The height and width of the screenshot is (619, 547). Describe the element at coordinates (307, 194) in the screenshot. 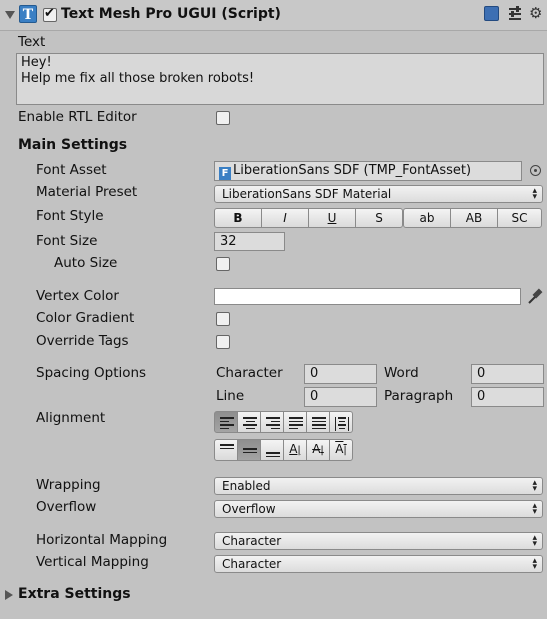

I see `material-preset-value: LiberationSans SDF Material` at that location.